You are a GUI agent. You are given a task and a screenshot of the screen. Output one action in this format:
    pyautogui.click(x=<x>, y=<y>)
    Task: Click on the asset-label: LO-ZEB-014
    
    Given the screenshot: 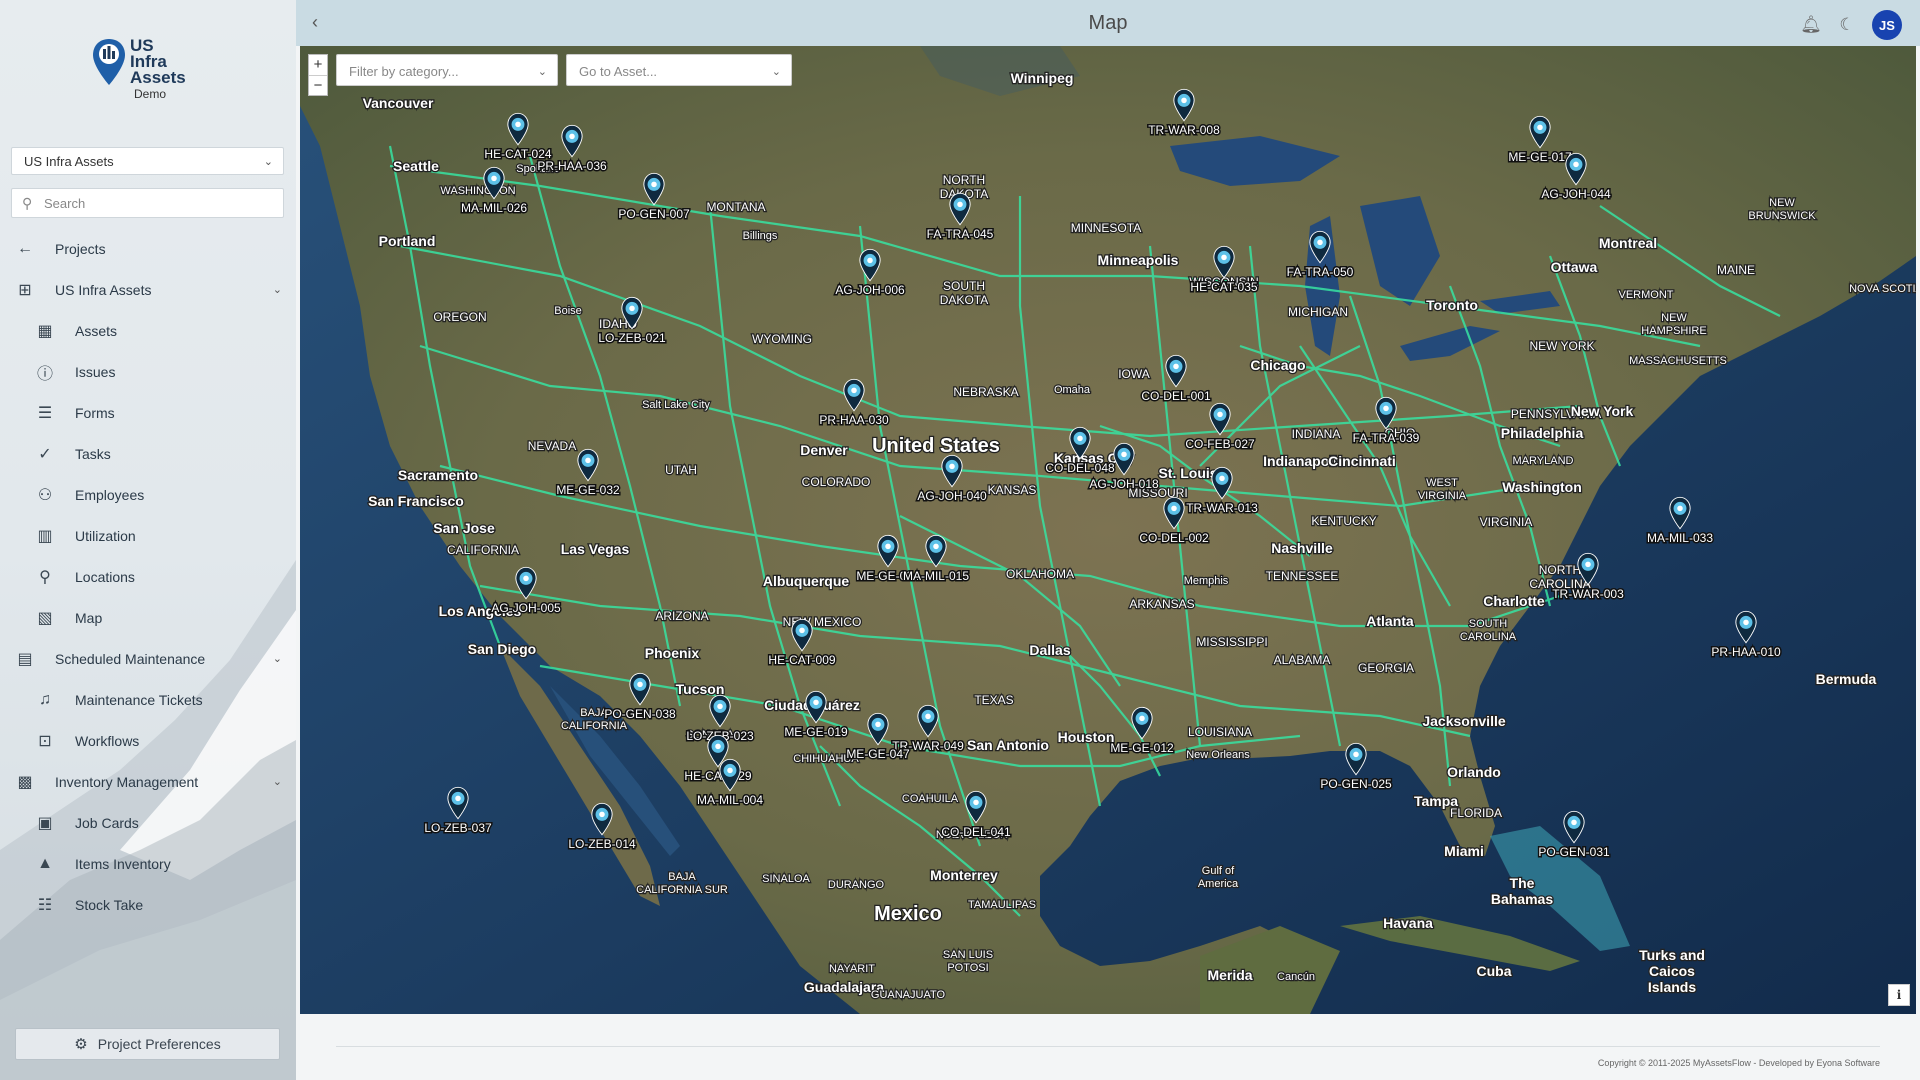 What is the action you would take?
    pyautogui.click(x=602, y=844)
    